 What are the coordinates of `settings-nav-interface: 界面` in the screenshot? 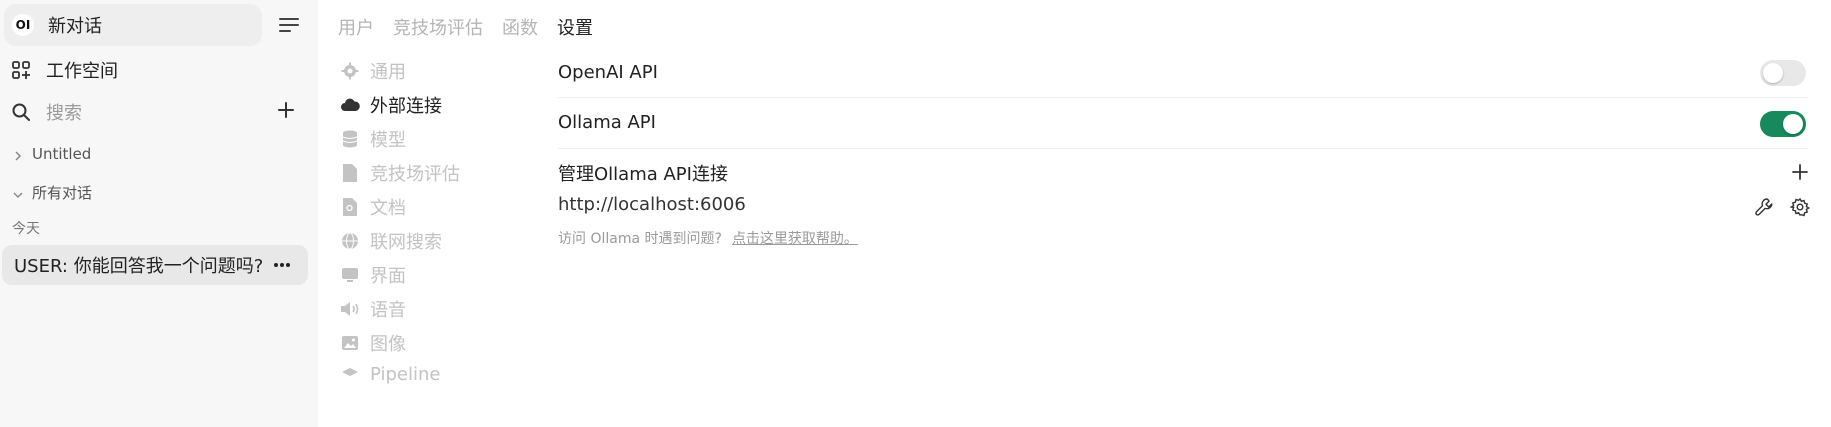 It's located at (373, 275).